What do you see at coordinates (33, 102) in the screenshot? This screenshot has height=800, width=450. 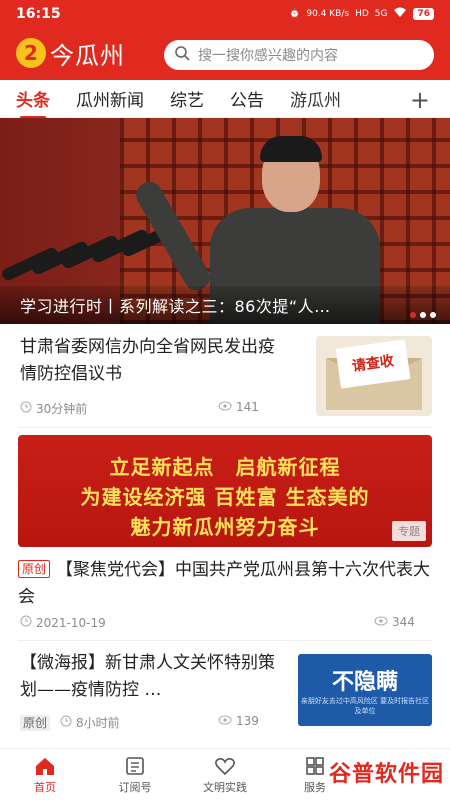 I see `tab-headlines: 头条` at bounding box center [33, 102].